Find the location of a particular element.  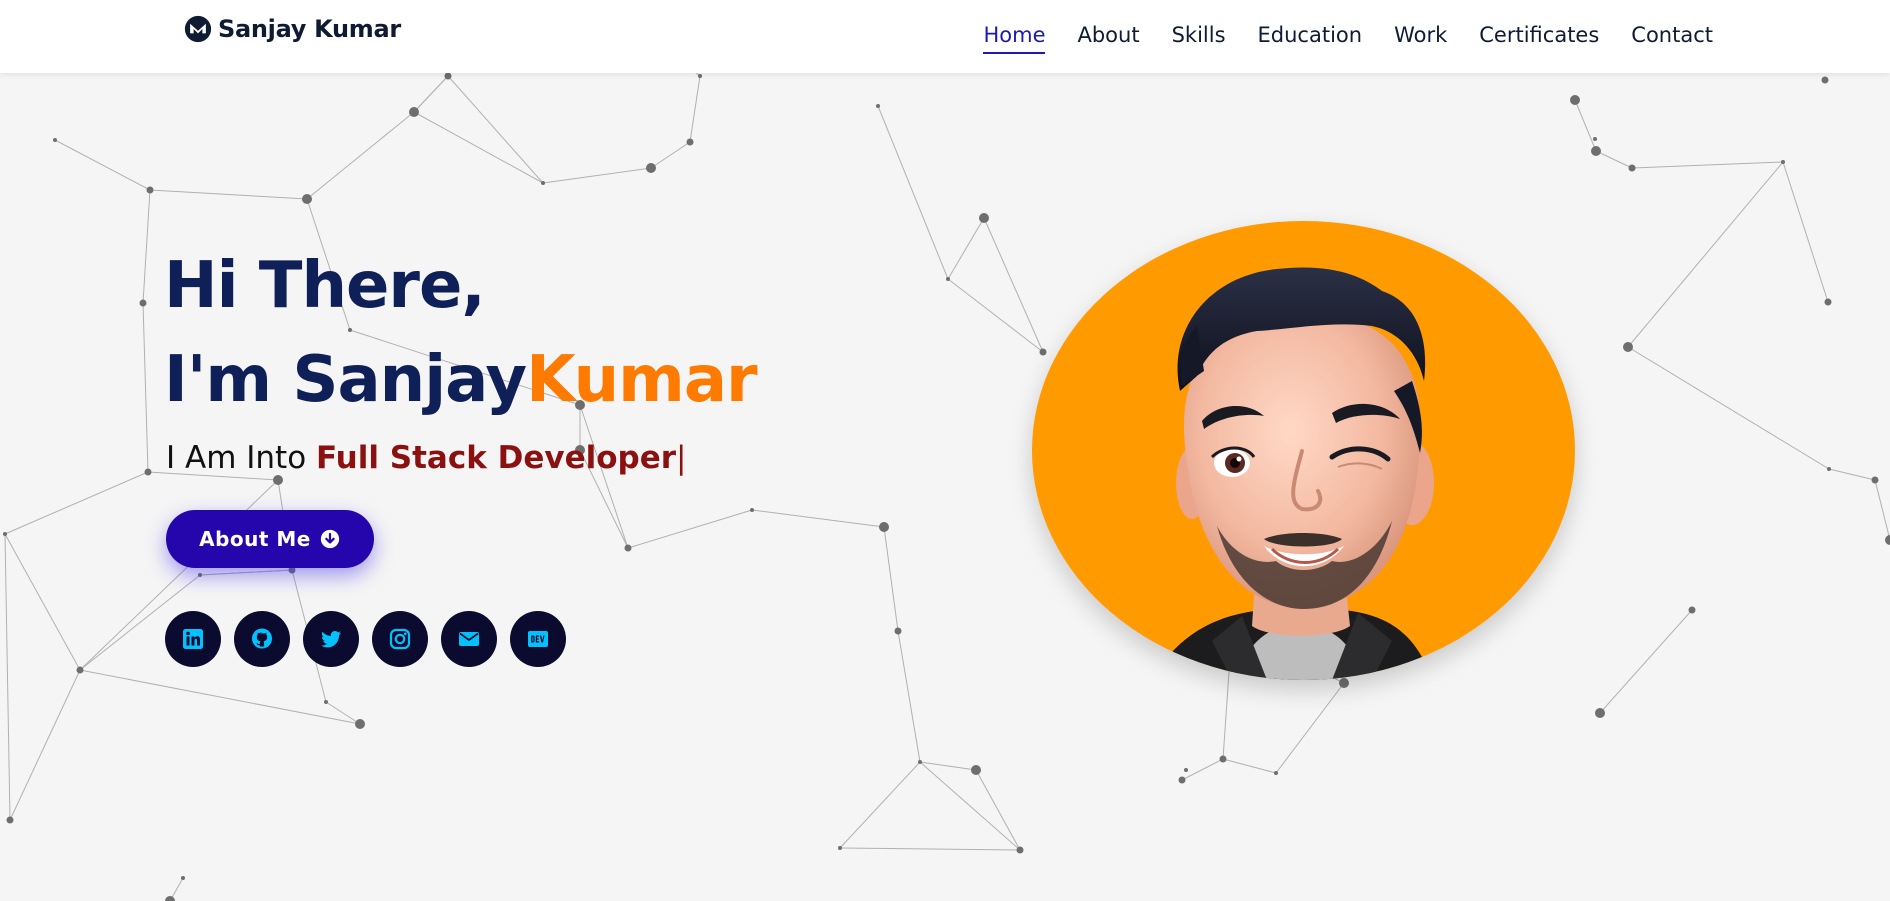

about-me-button-label: About Me is located at coordinates (255, 539).